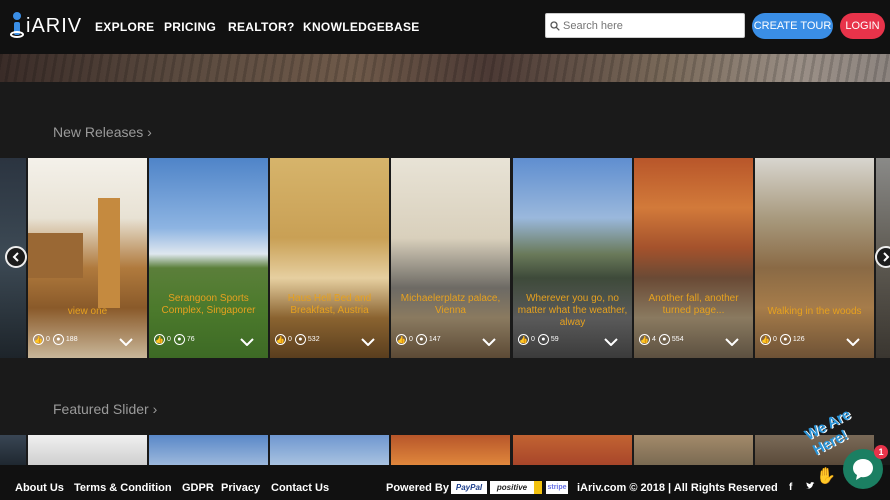  I want to click on view-count: 188, so click(71, 339).